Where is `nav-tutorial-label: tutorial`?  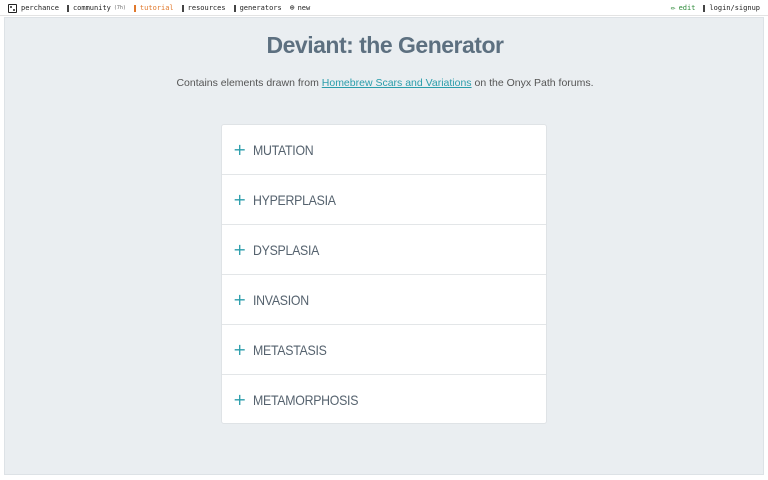 nav-tutorial-label: tutorial is located at coordinates (156, 8).